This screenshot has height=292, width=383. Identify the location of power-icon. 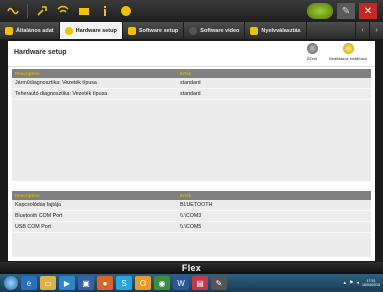
(126, 11).